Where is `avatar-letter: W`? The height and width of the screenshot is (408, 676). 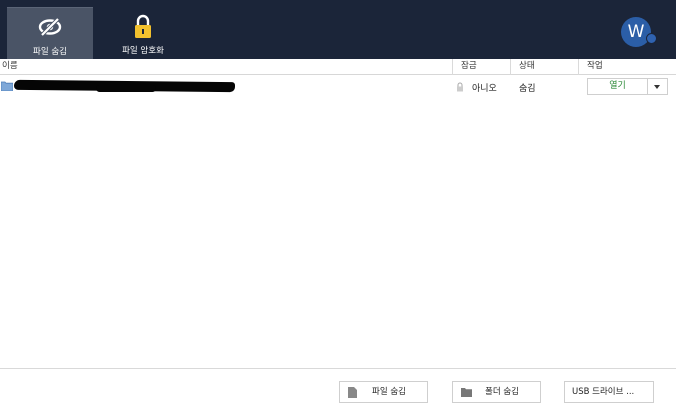
avatar-letter: W is located at coordinates (636, 32).